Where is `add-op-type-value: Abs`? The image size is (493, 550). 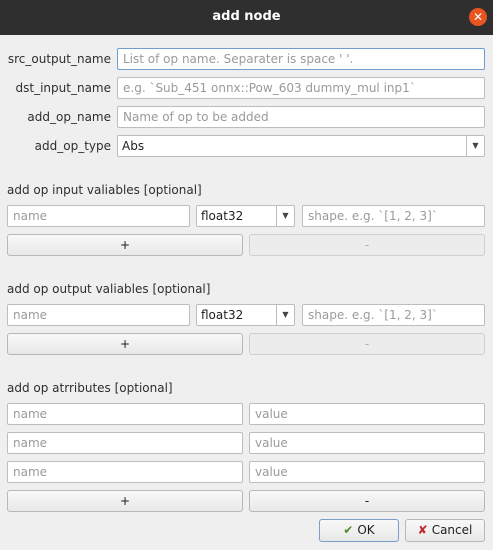
add-op-type-value: Abs is located at coordinates (133, 146).